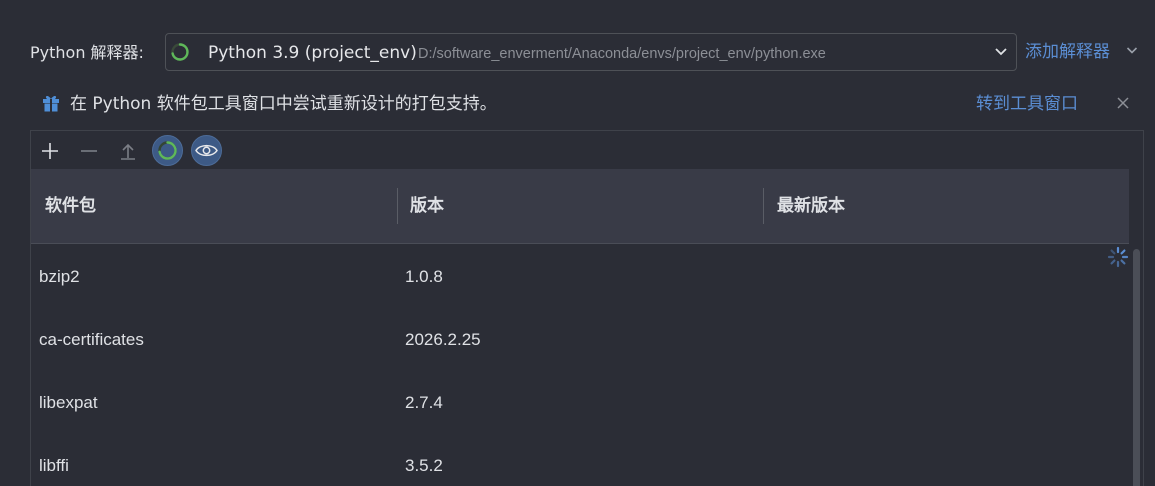 This screenshot has width=1155, height=486. I want to click on package-name: bzip2, so click(59, 276).